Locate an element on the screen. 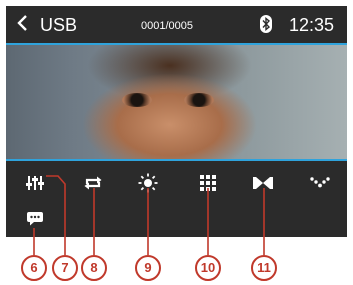 This screenshot has width=353, height=285. status-bar: USB 0001/0005 12:35 is located at coordinates (176, 24).